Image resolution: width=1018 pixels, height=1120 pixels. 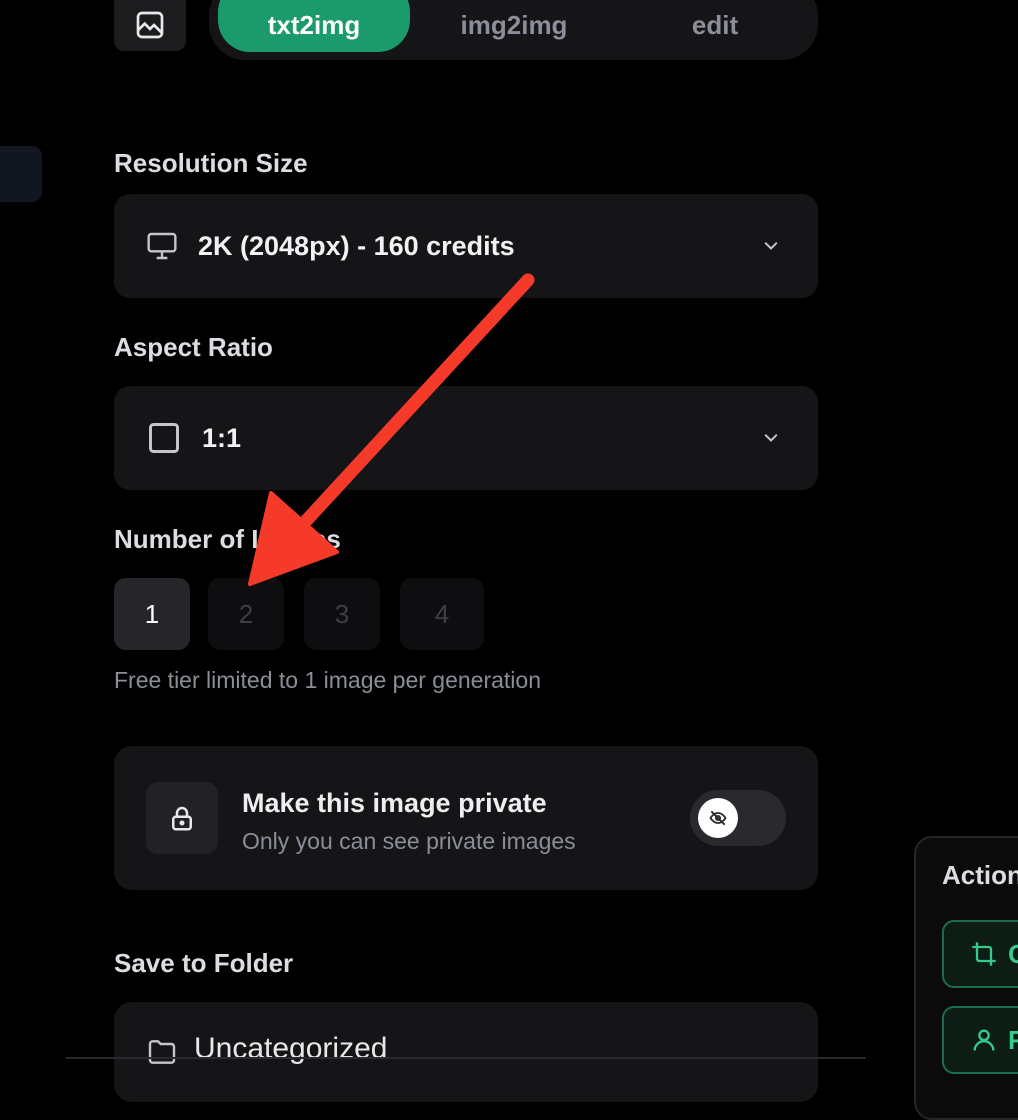 I want to click on image-count-2: 2, so click(x=246, y=614).